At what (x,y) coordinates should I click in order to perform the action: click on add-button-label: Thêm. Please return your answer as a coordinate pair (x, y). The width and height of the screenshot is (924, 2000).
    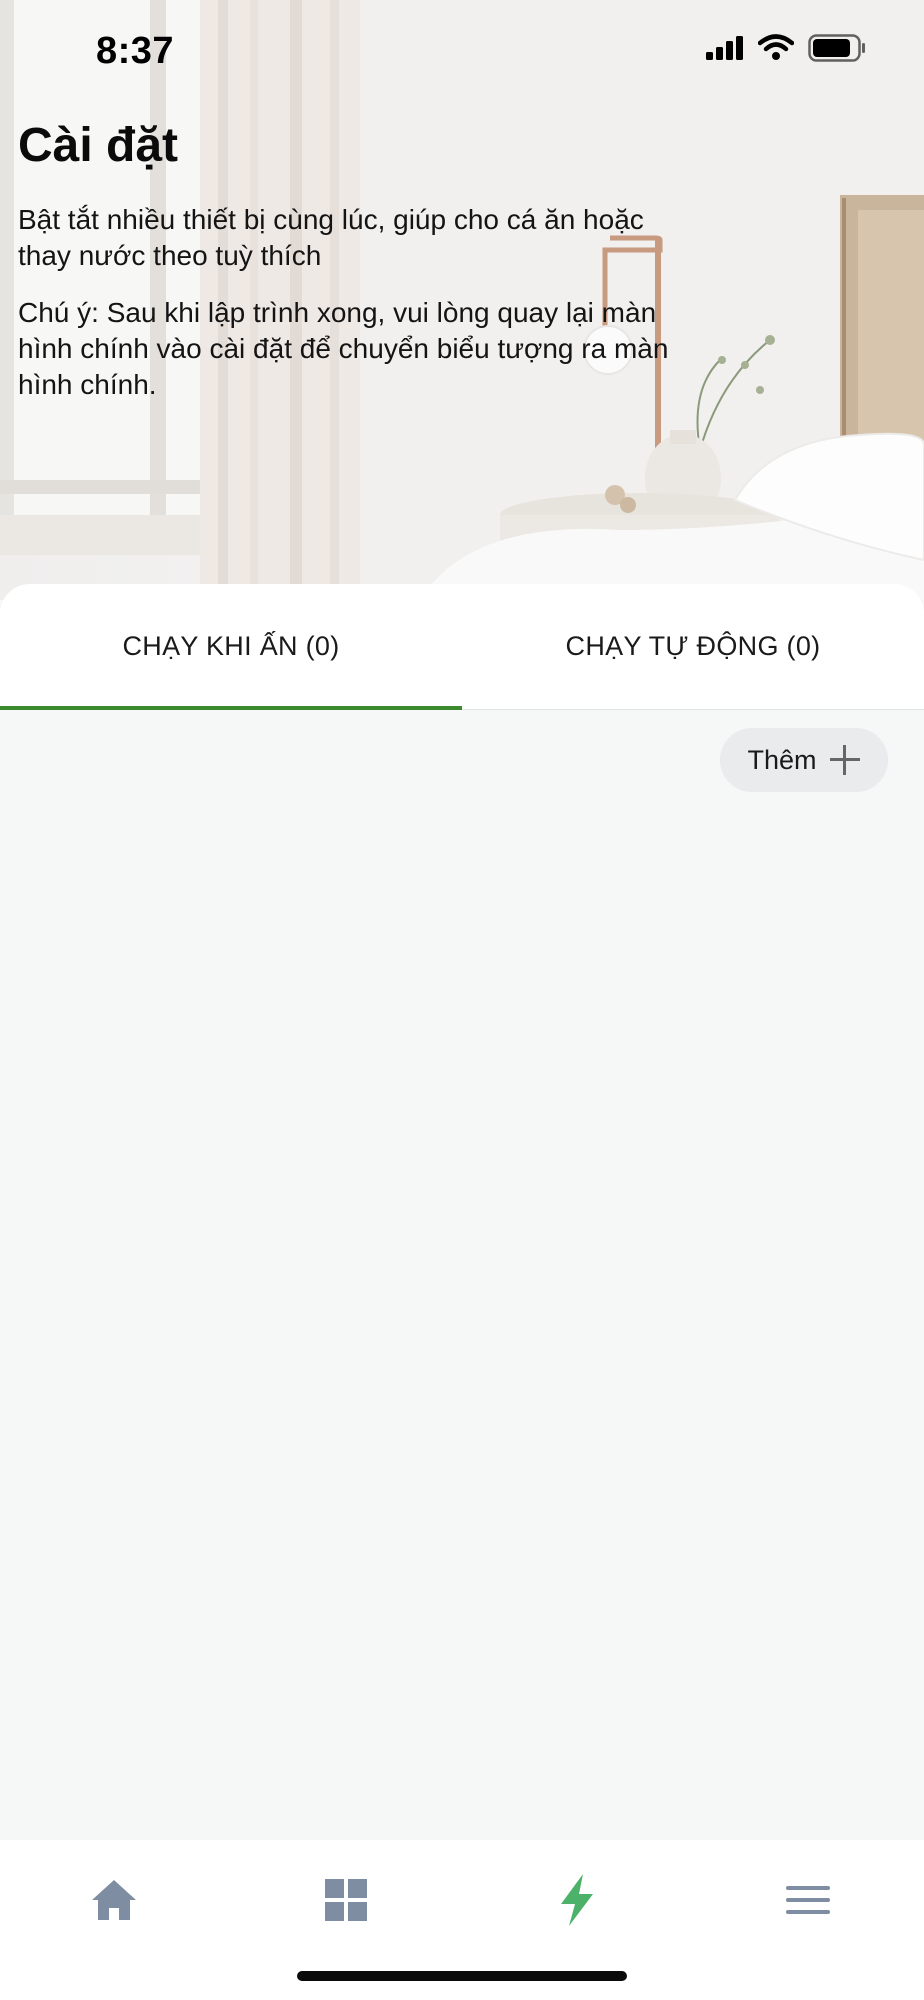
    Looking at the image, I should click on (782, 759).